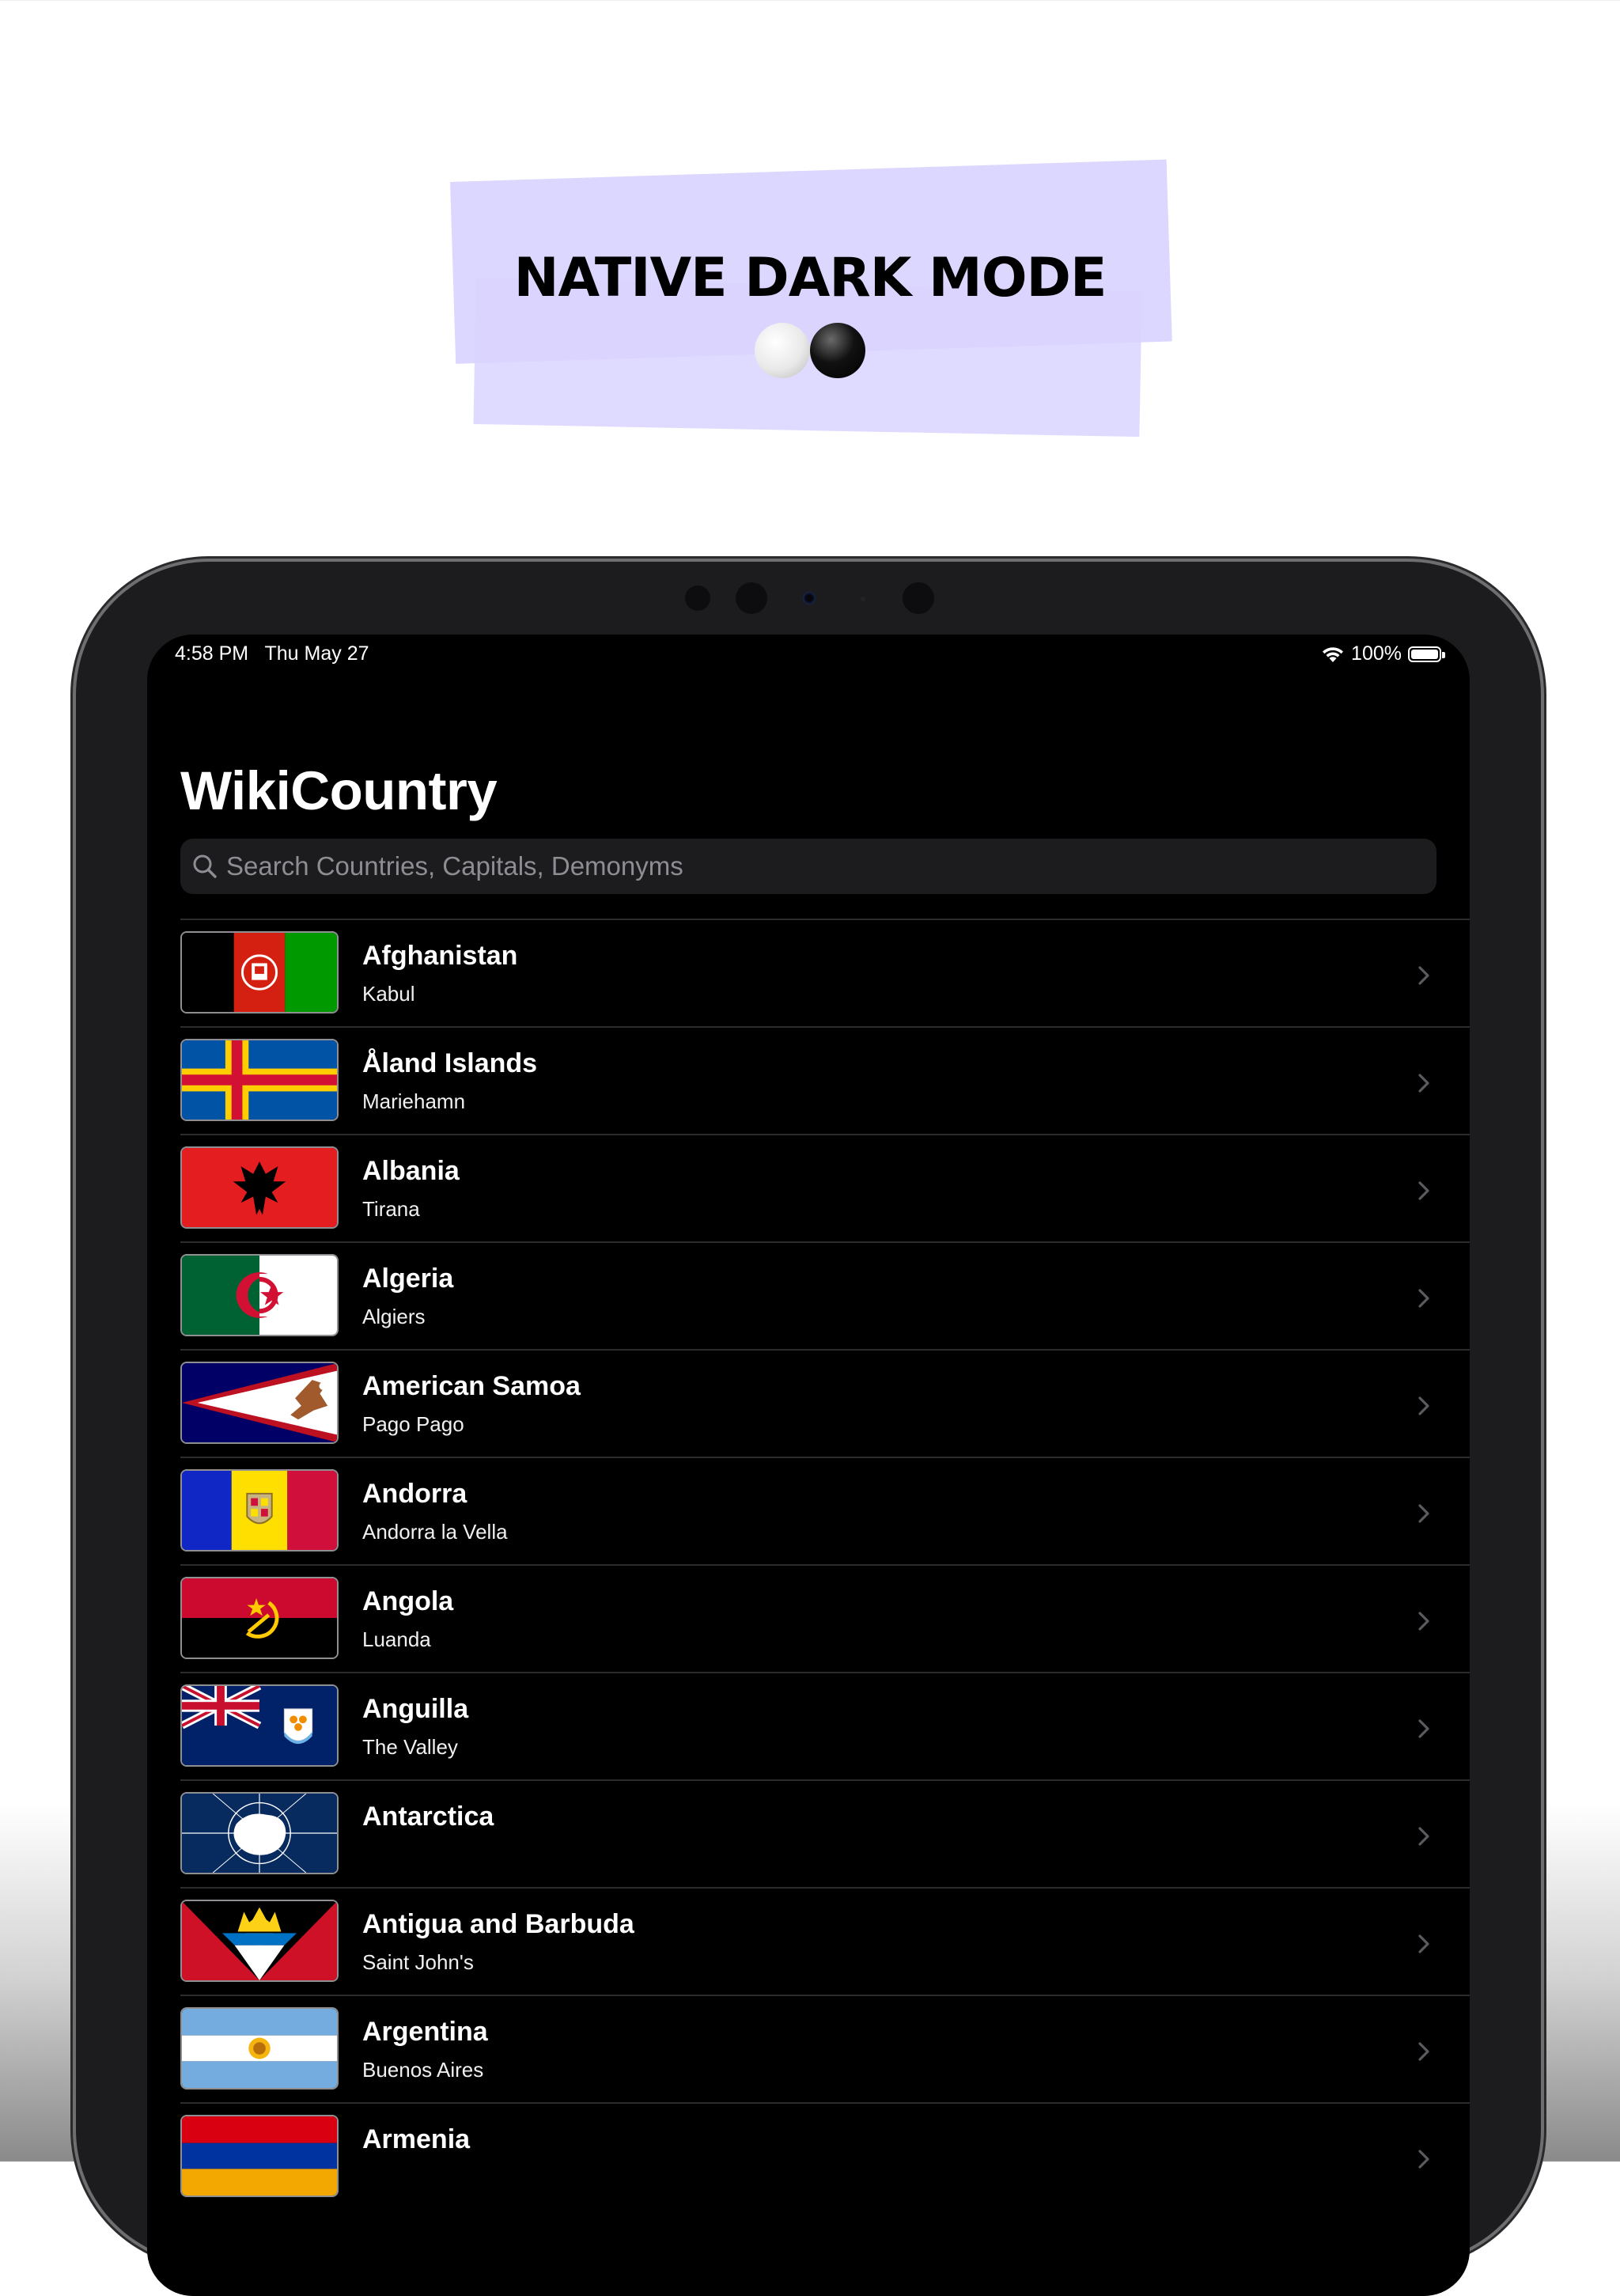  Describe the element at coordinates (394, 1316) in the screenshot. I see `country-capital: Algiers` at that location.